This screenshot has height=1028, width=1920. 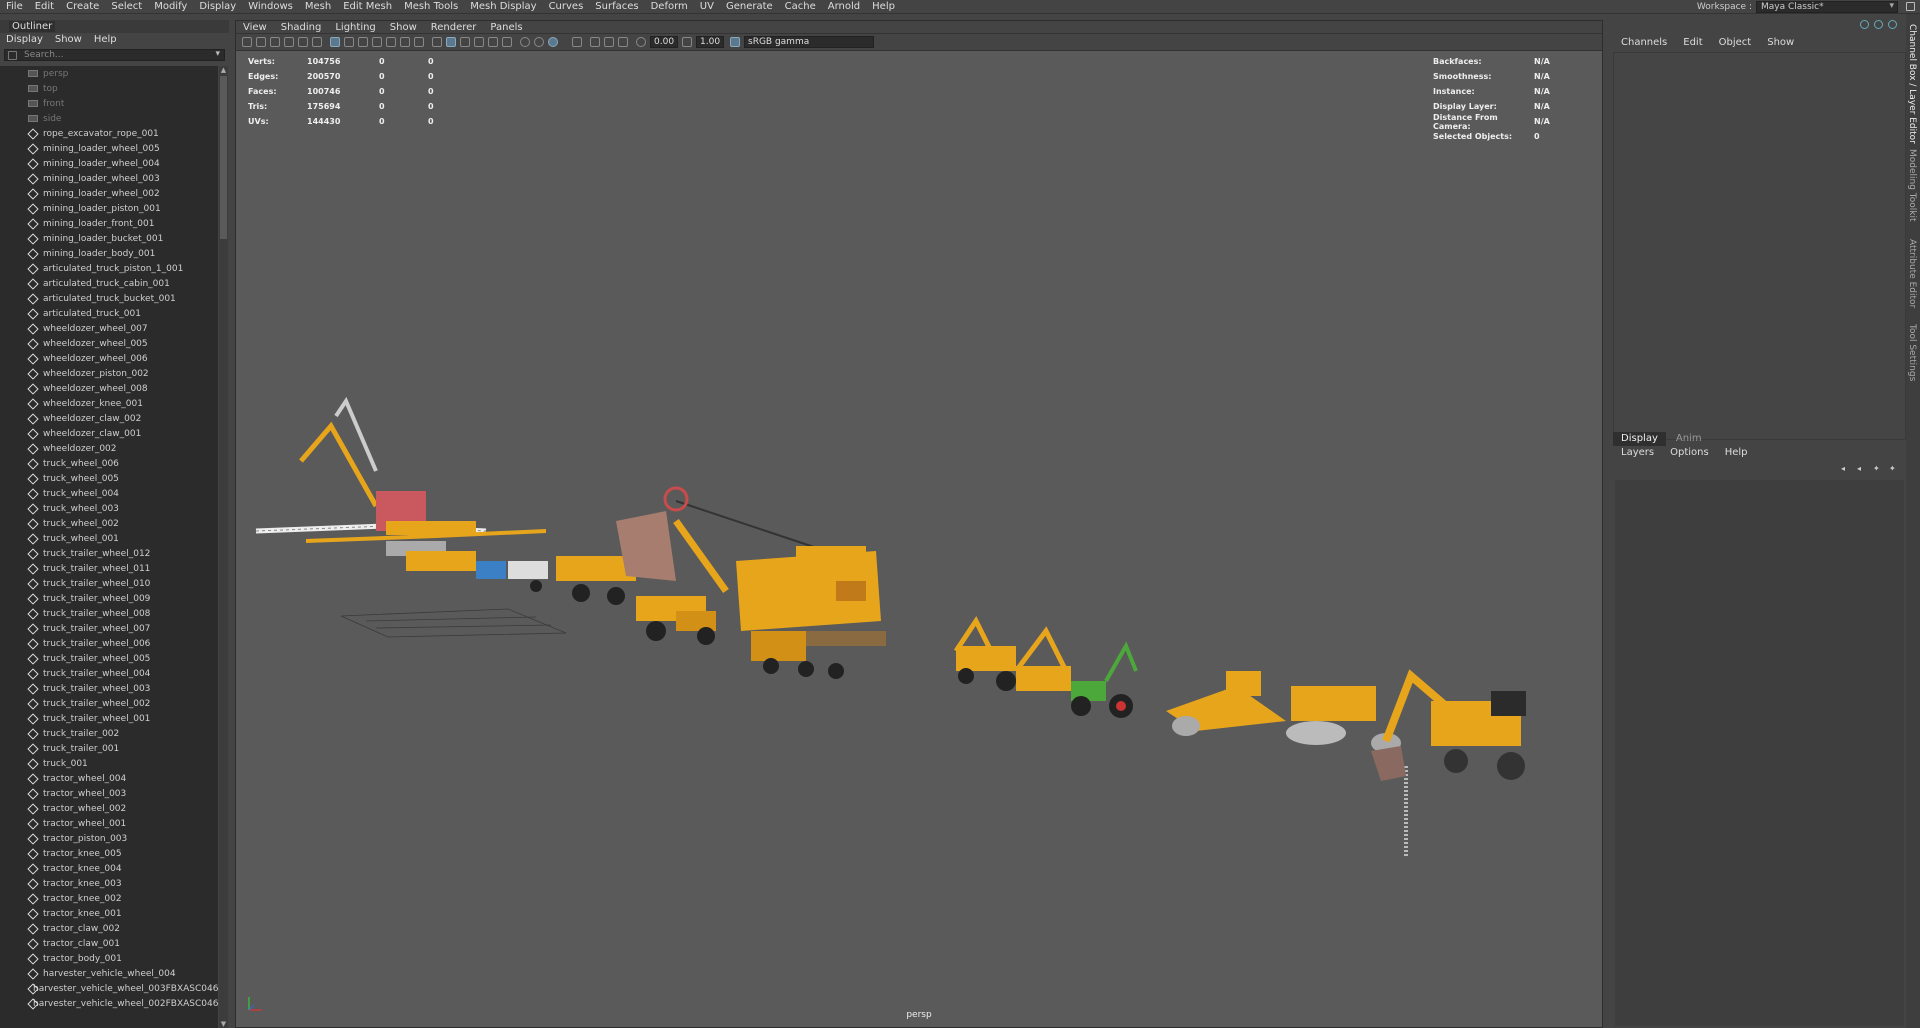 What do you see at coordinates (109, 643) in the screenshot?
I see `outliner-item: truck_trailer_wheel_006` at bounding box center [109, 643].